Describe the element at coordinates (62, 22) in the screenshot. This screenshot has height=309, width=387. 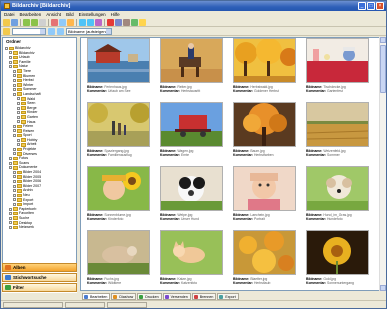
I see `copy-icon` at that location.